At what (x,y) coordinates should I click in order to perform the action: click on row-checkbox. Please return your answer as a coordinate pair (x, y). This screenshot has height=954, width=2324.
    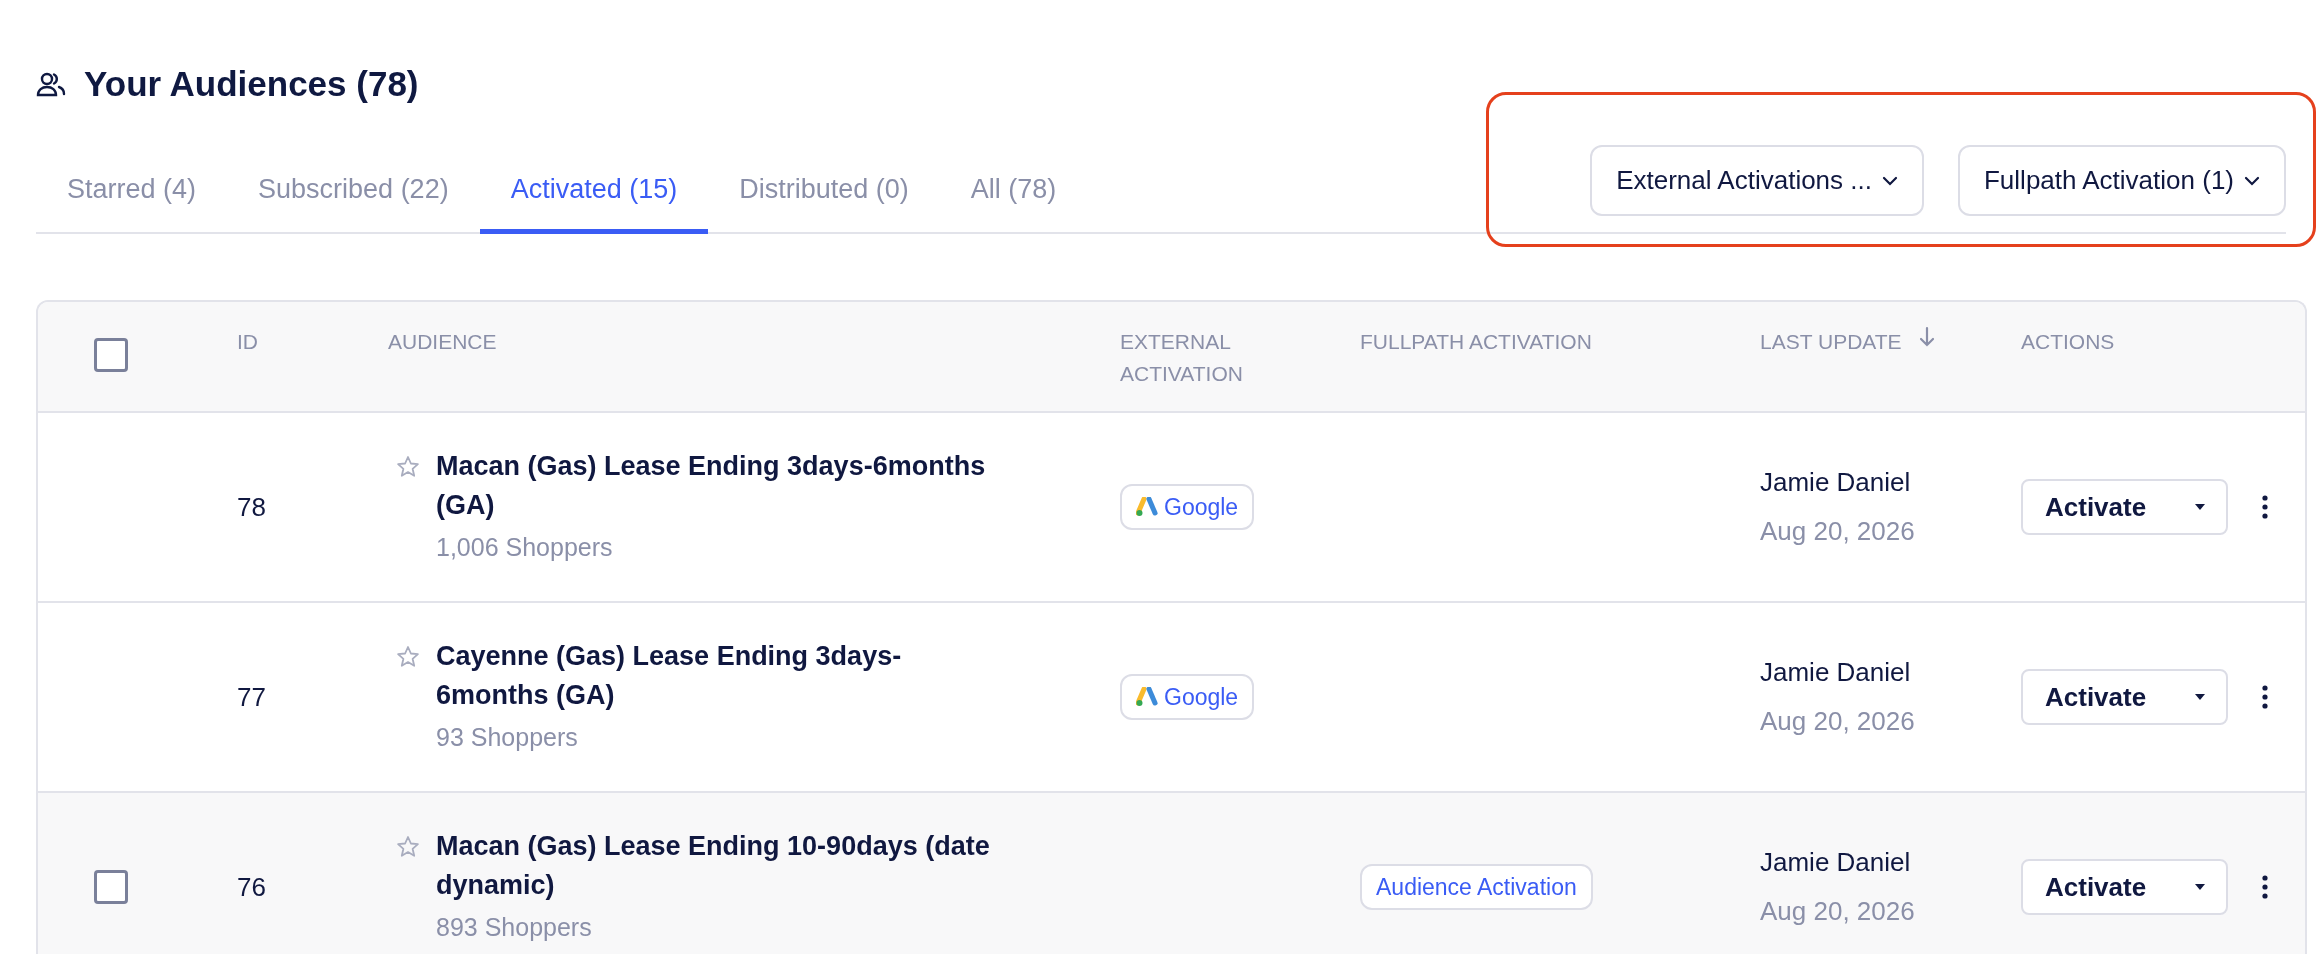
    Looking at the image, I should click on (111, 887).